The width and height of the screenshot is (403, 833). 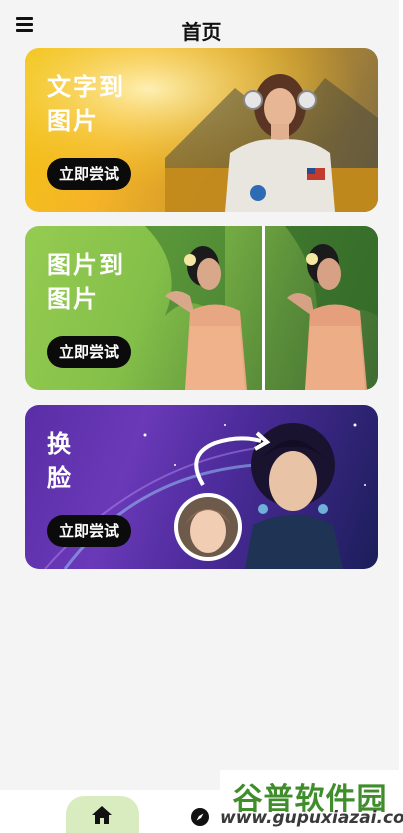 I want to click on card-label: 文字到 图片, so click(x=86, y=104).